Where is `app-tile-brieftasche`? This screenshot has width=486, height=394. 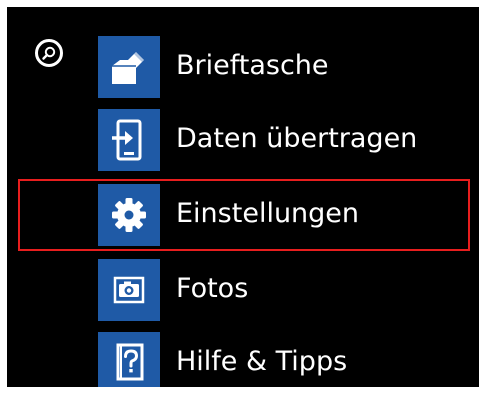 app-tile-brieftasche is located at coordinates (129, 67).